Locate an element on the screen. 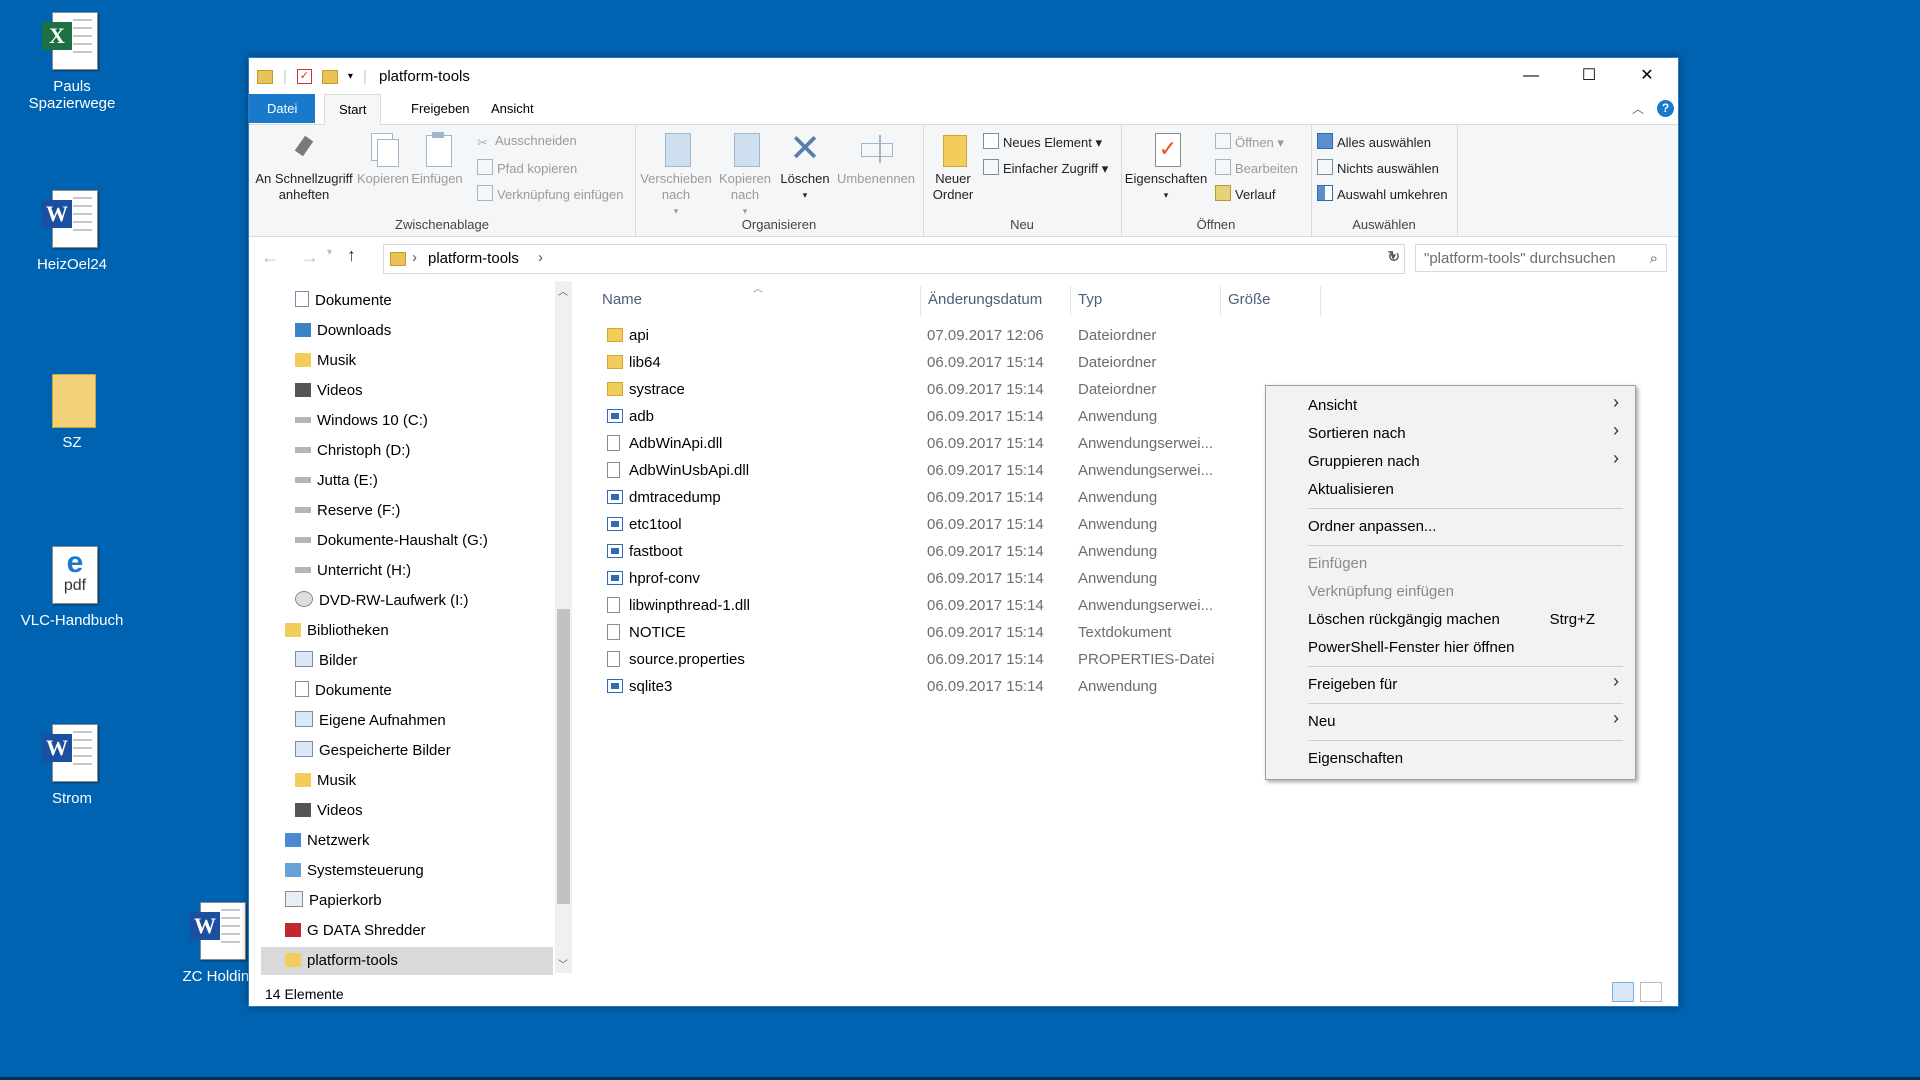  nav-item: Systemsteuerung is located at coordinates (354, 871).